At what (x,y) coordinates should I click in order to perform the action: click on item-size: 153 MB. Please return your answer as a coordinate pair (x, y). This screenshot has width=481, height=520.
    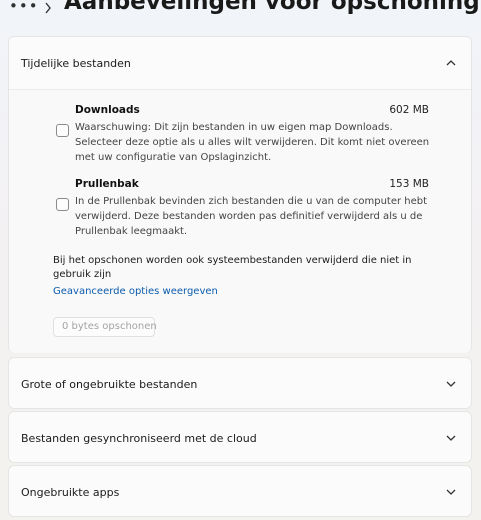
    Looking at the image, I should click on (409, 184).